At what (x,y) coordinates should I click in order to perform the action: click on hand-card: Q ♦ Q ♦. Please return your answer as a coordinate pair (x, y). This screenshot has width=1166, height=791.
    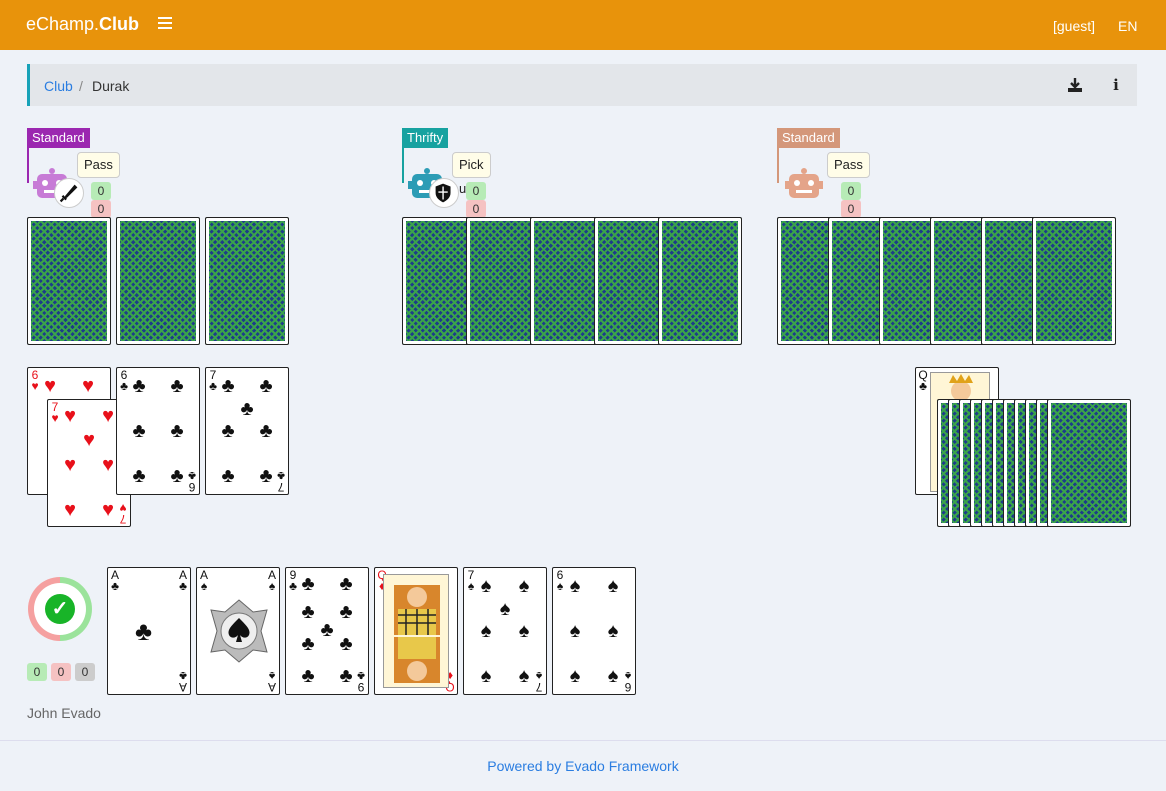
    Looking at the image, I should click on (416, 631).